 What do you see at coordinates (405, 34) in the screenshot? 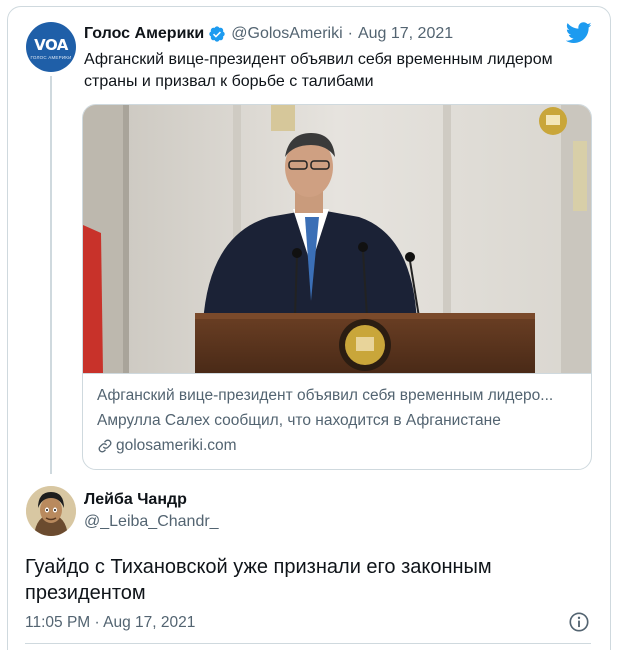
I see `quoted-date: Aug 17, 2021` at bounding box center [405, 34].